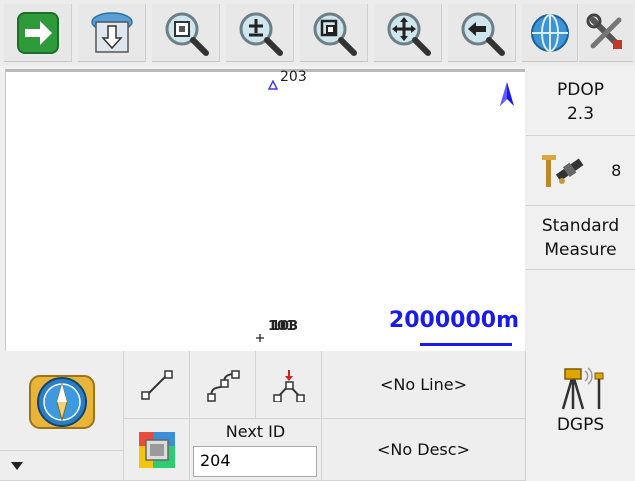 The image size is (635, 481). I want to click on description-selector: <No Desc>, so click(424, 450).